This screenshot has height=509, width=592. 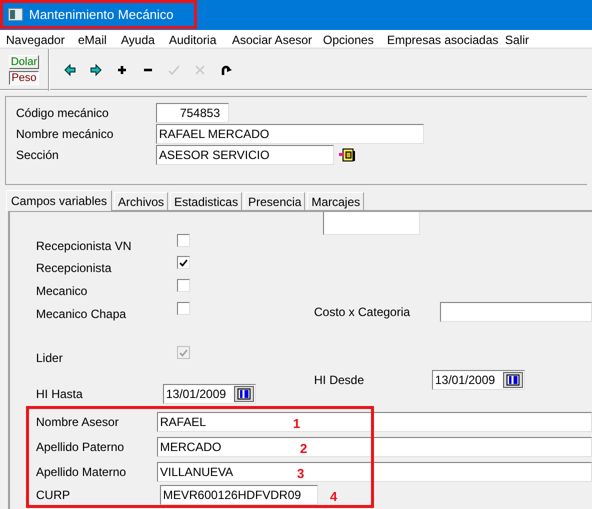 I want to click on text-field: 754853, so click(x=192, y=113).